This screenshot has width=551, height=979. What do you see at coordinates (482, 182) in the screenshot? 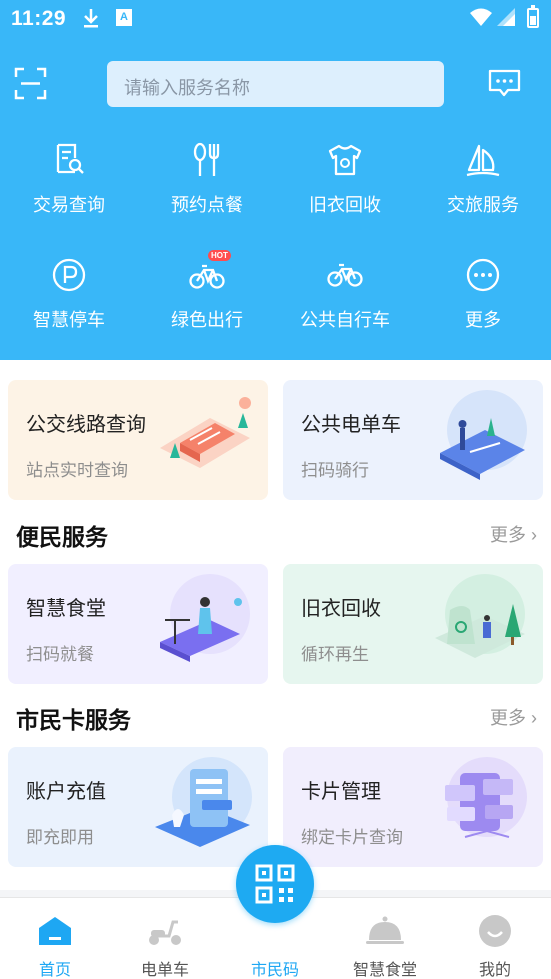
I see `grid-item-travel-service: 交旅服务` at bounding box center [482, 182].